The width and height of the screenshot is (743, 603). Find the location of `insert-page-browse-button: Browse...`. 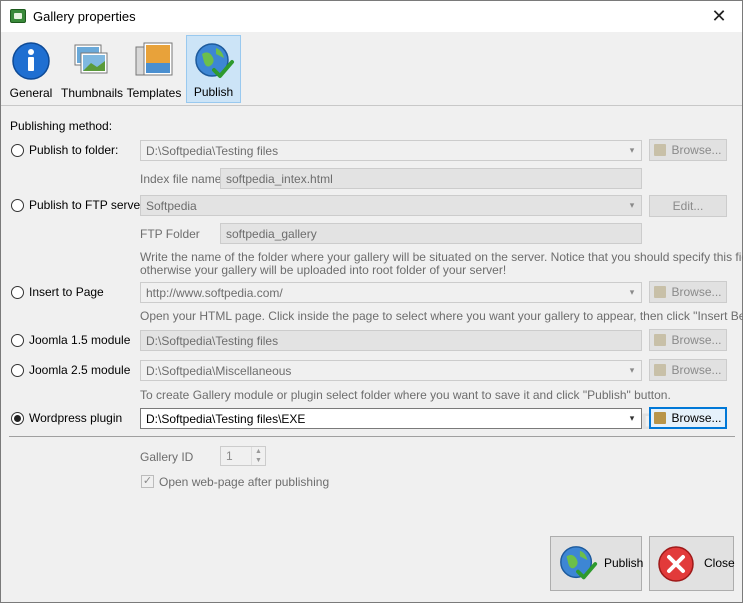

insert-page-browse-button: Browse... is located at coordinates (688, 292).